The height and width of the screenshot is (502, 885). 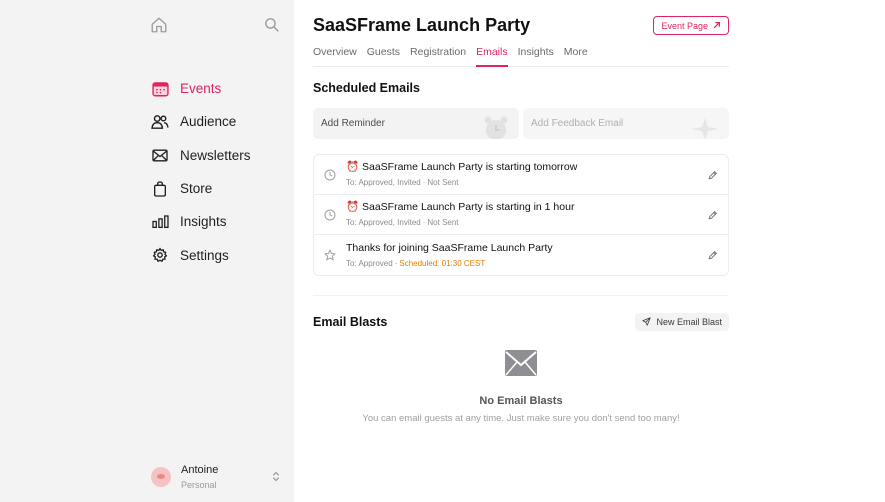 What do you see at coordinates (521, 295) in the screenshot?
I see `section-divider` at bounding box center [521, 295].